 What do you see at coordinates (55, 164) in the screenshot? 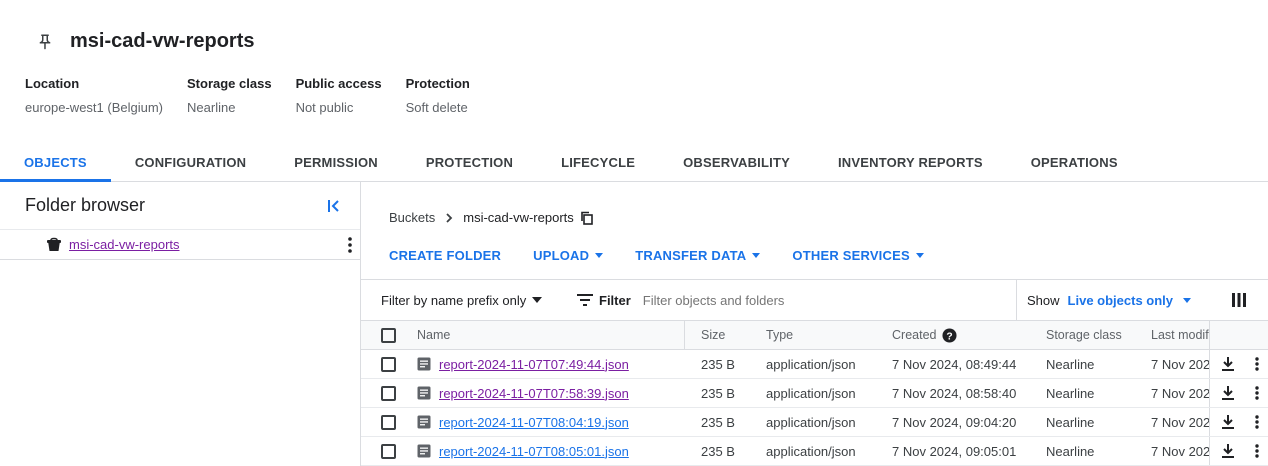
I see `tab-objects: OBJECTS` at bounding box center [55, 164].